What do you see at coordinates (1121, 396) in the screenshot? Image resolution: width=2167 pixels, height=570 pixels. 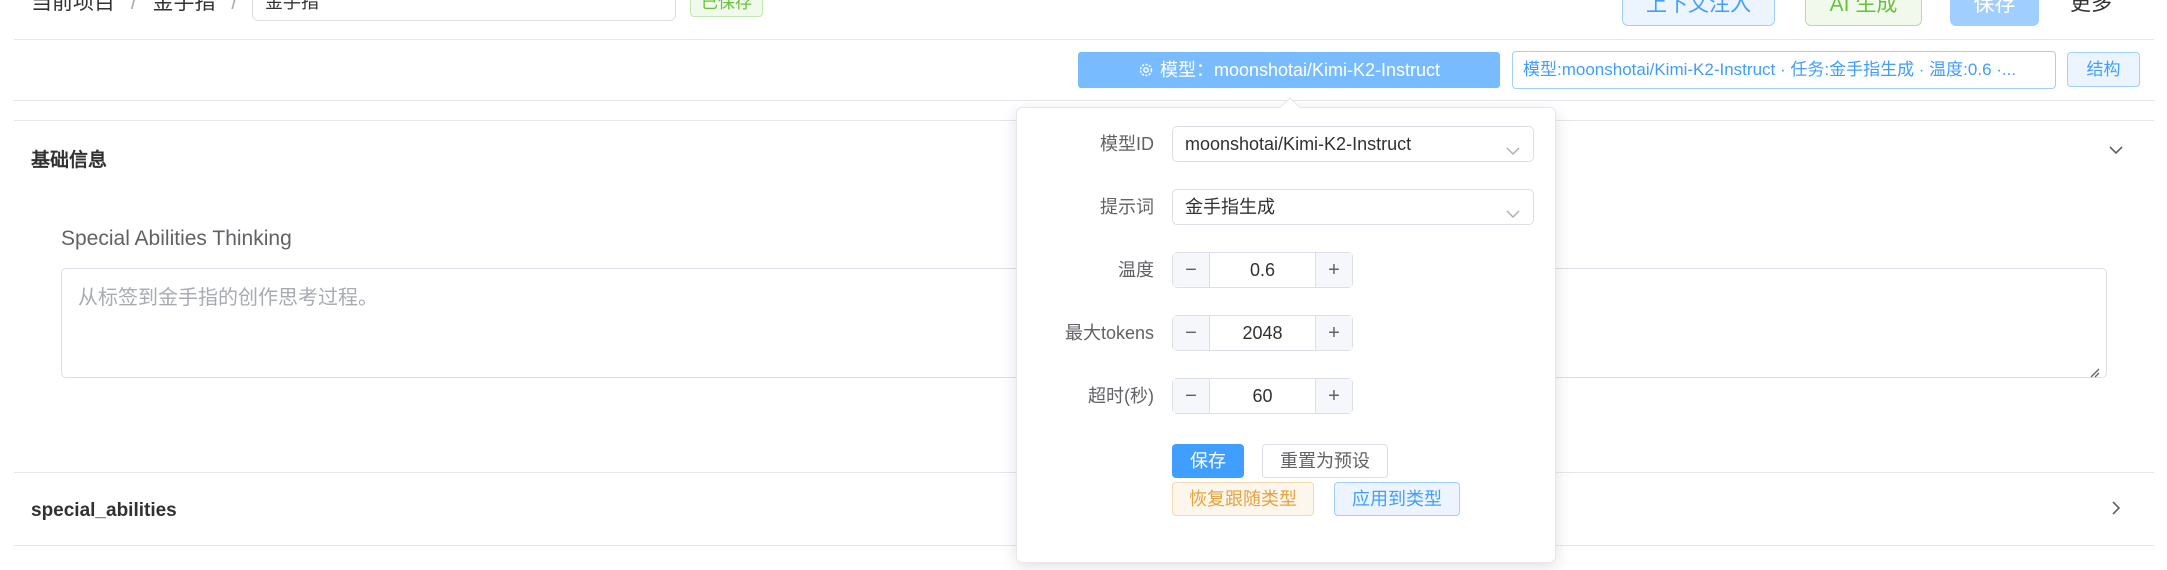 I see `timeout-label: 超时(秒)` at bounding box center [1121, 396].